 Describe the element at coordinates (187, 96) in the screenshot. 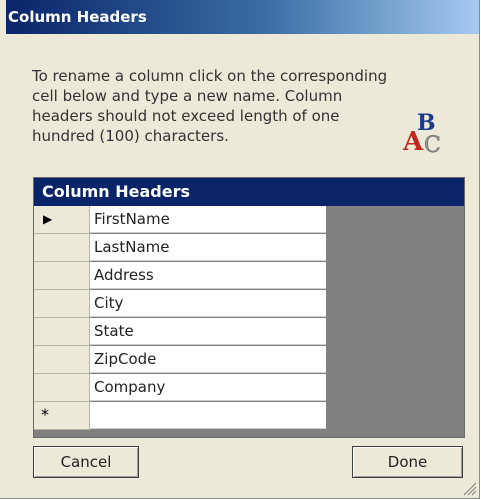

I see `instructions-line: cell below and type a new name. Column` at that location.